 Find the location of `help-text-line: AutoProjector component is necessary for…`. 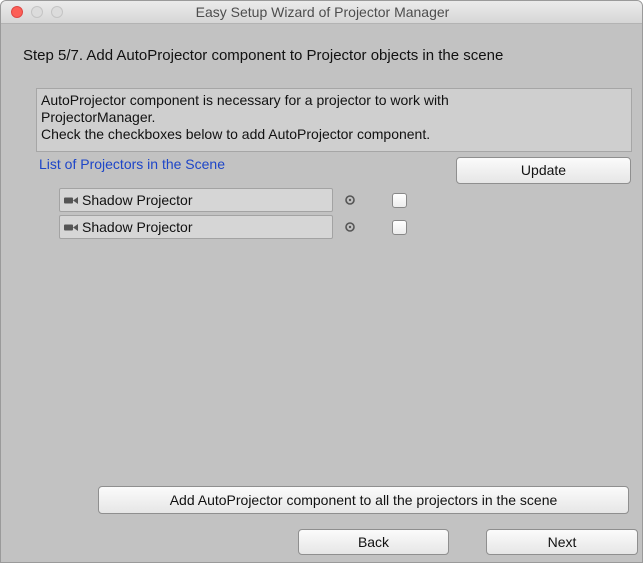

help-text-line: AutoProjector component is necessary for… is located at coordinates (245, 100).